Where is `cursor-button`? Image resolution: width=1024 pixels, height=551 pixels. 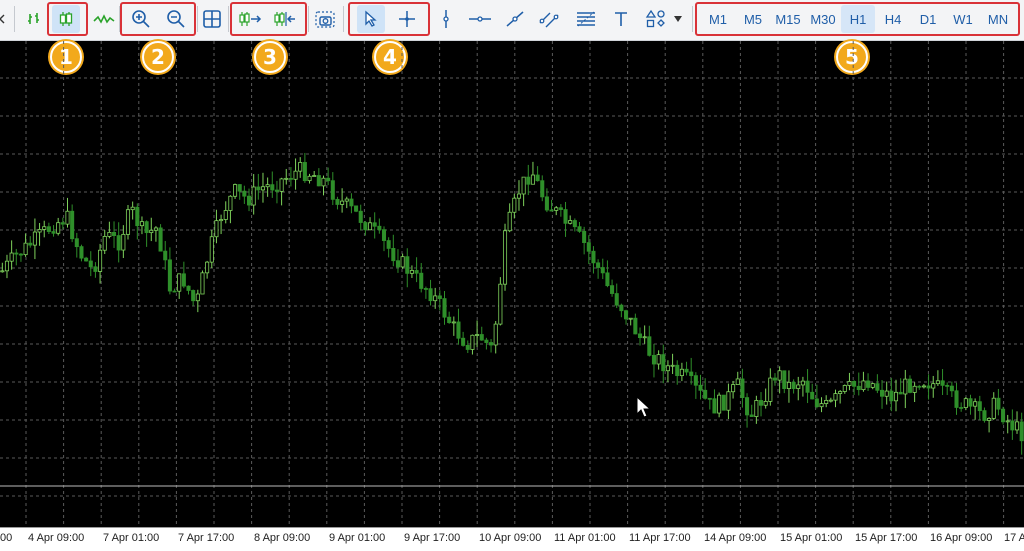
cursor-button is located at coordinates (371, 19).